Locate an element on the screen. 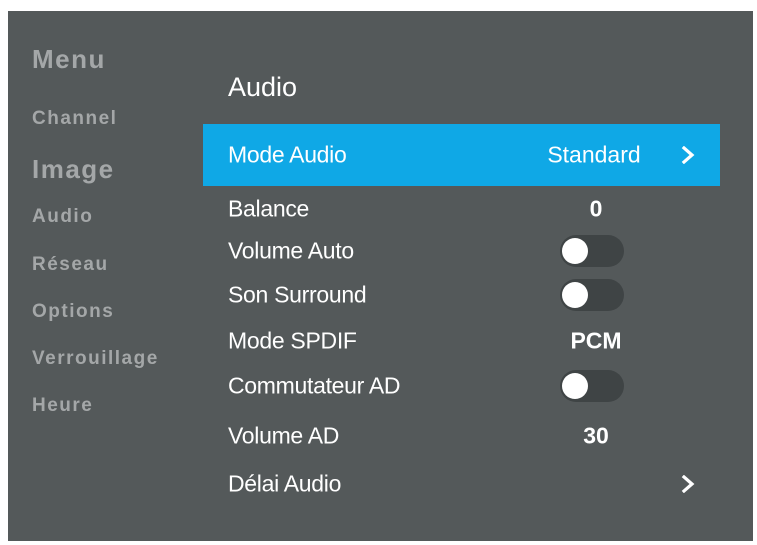 The image size is (757, 545). row-label: Mode Audio is located at coordinates (287, 154).